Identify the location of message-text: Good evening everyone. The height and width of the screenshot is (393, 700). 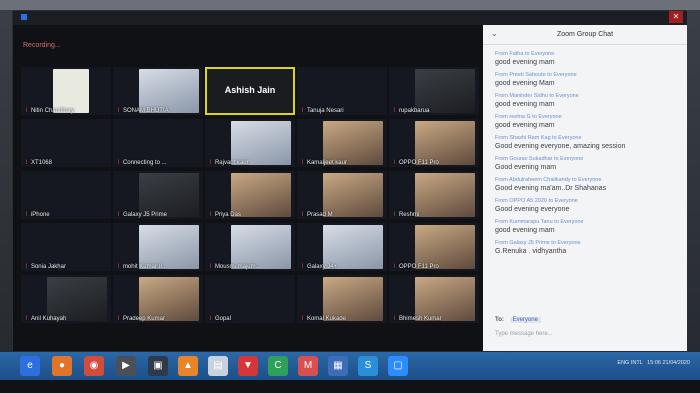
(532, 209).